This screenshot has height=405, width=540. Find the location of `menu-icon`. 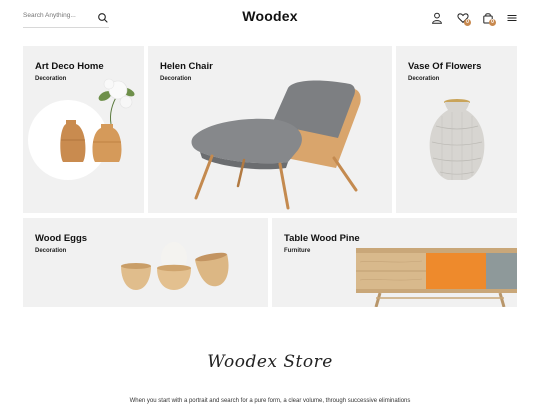

menu-icon is located at coordinates (512, 18).